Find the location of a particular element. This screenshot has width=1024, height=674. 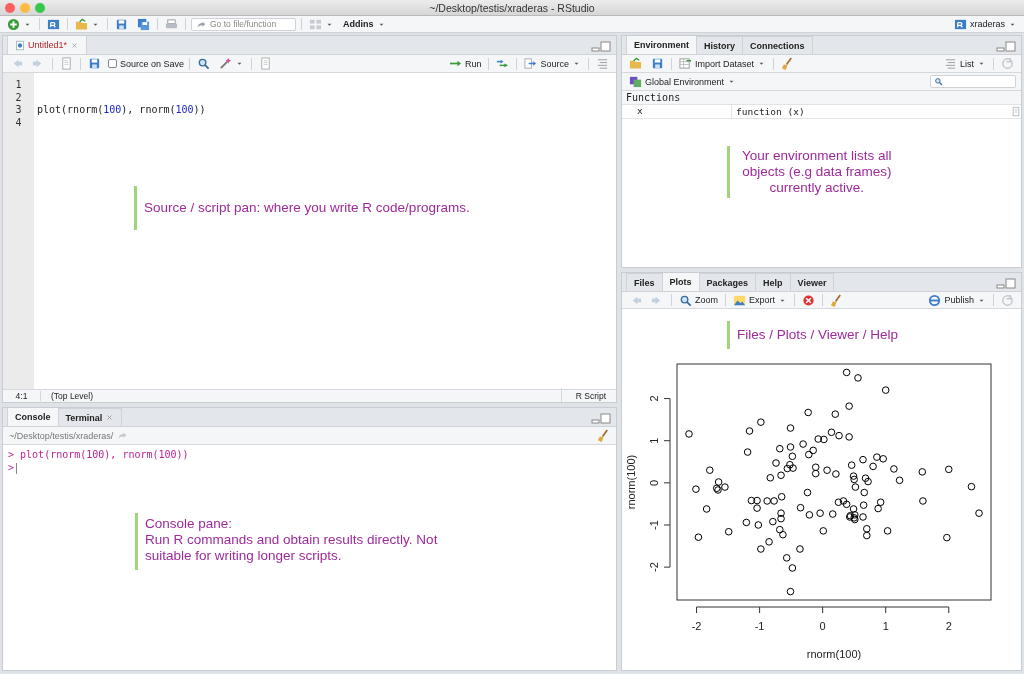

toolbar-button: Publish is located at coordinates (957, 300).